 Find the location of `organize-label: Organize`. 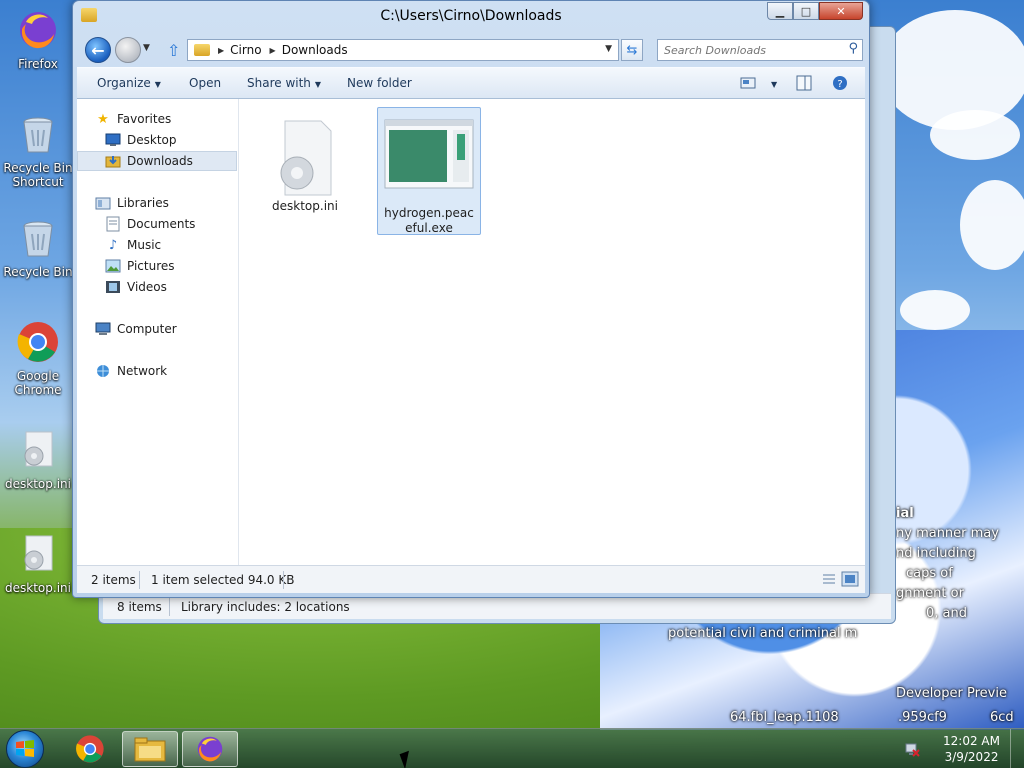

organize-label: Organize is located at coordinates (124, 83).